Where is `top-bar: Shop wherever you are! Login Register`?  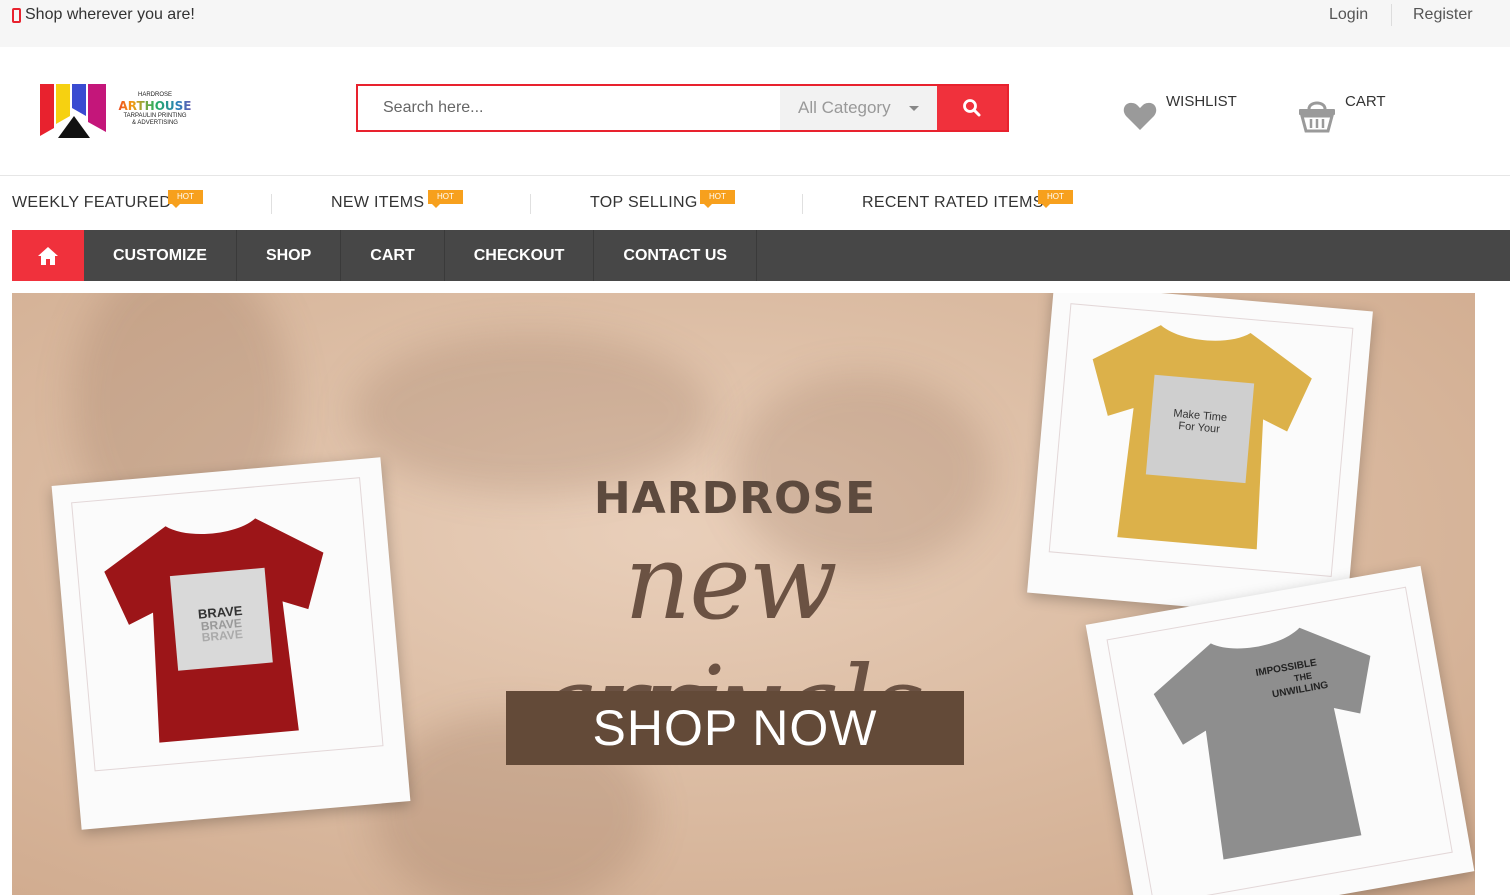 top-bar: Shop wherever you are! Login Register is located at coordinates (755, 23).